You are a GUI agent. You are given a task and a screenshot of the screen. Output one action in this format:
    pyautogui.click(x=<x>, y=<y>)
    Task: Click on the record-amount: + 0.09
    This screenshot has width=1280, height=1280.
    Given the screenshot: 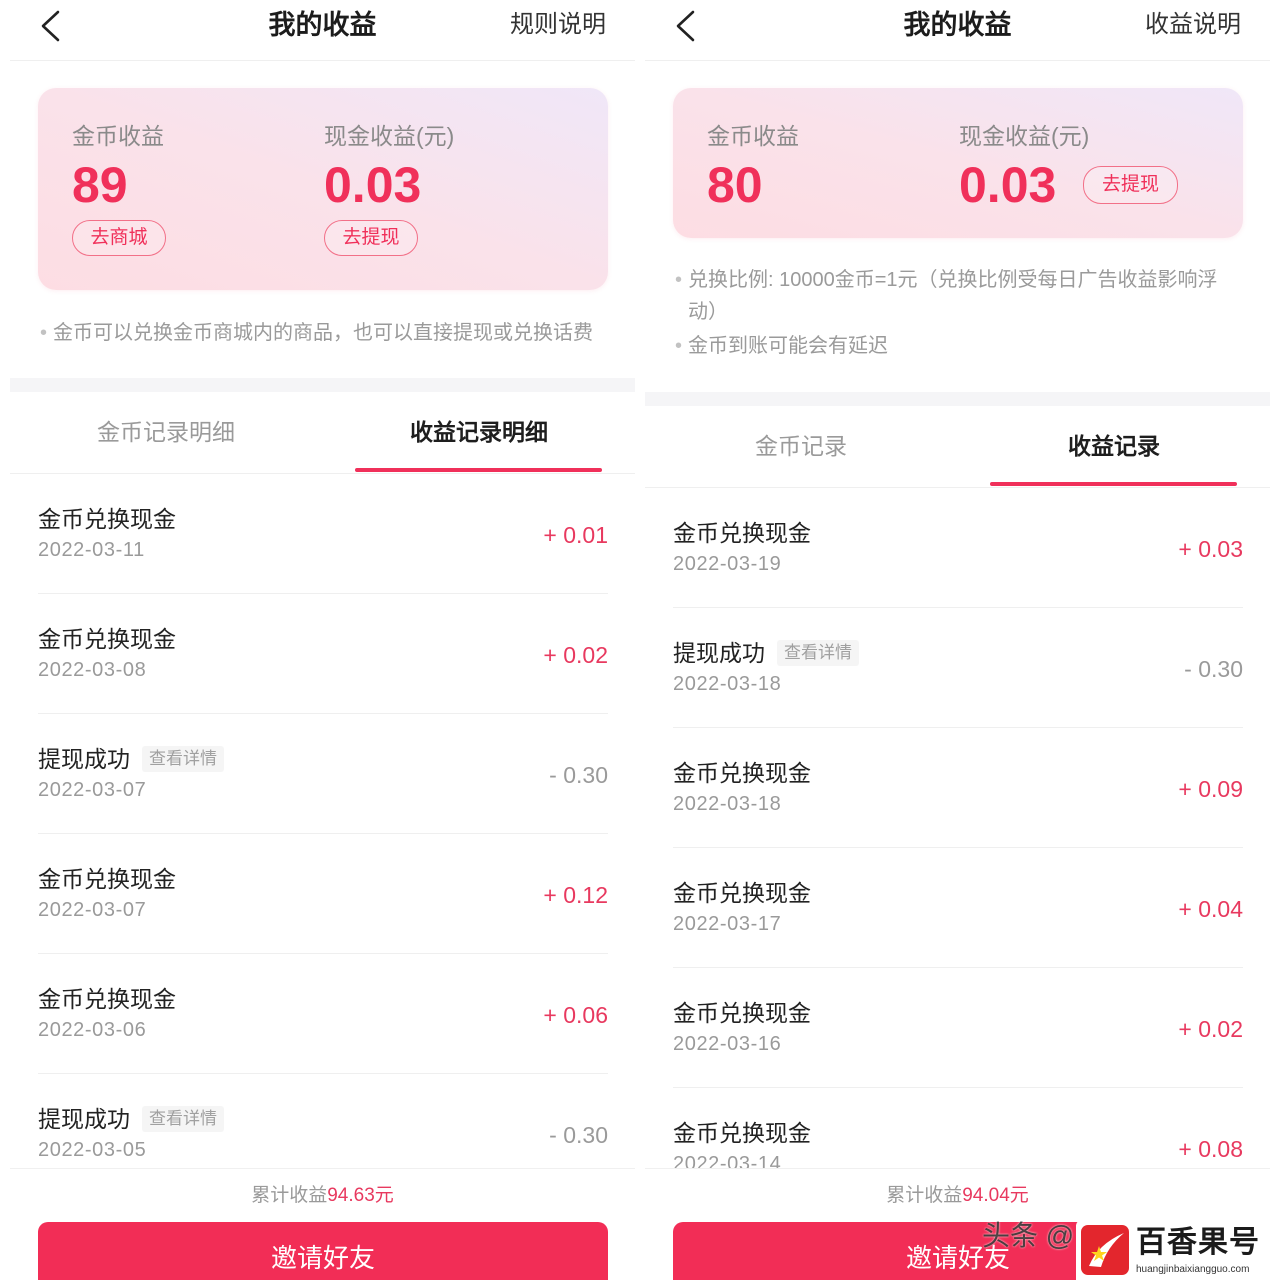 What is the action you would take?
    pyautogui.click(x=1210, y=789)
    